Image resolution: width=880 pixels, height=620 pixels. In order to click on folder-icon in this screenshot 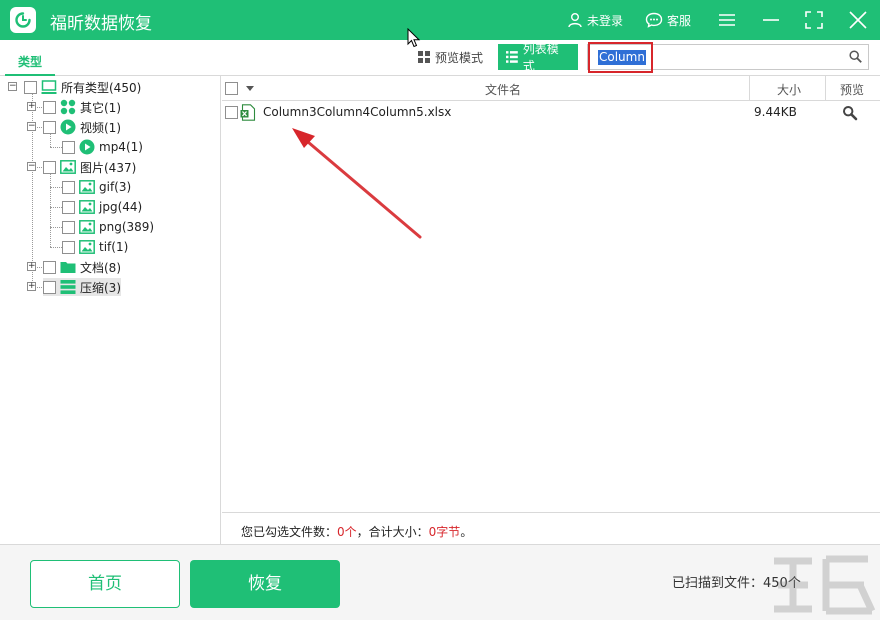, I will do `click(68, 267)`.